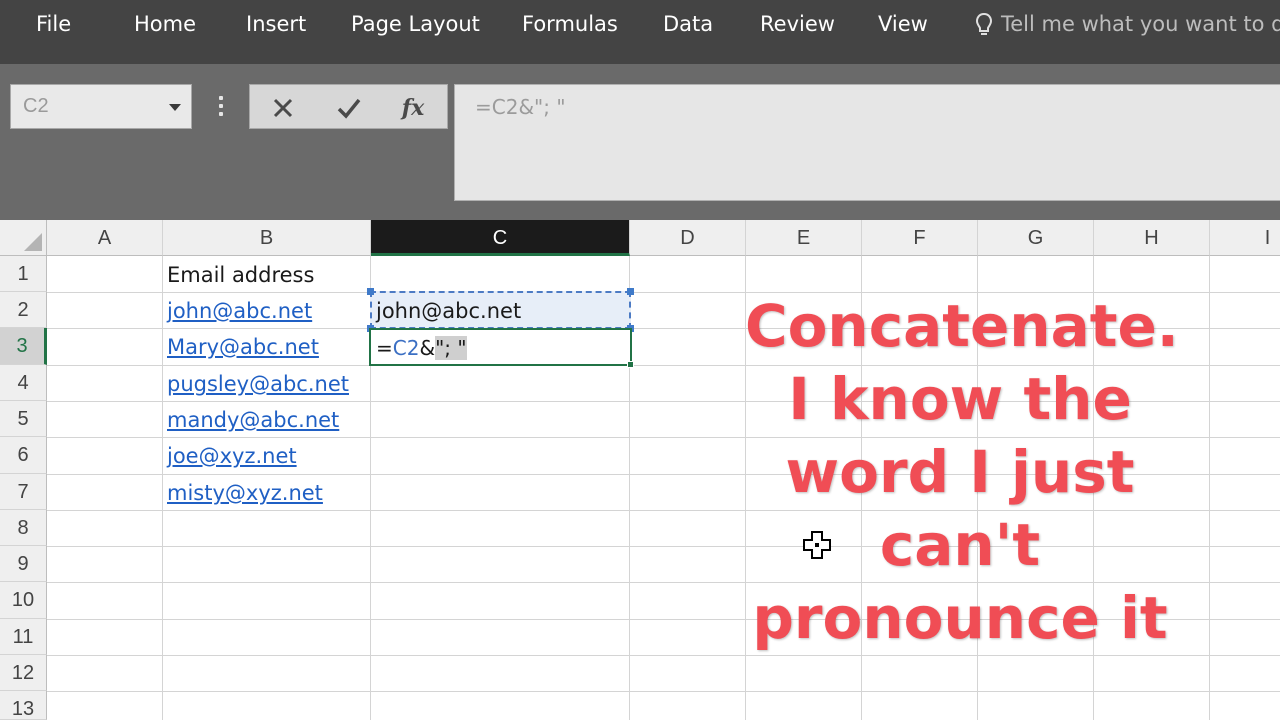 The height and width of the screenshot is (720, 1280). What do you see at coordinates (630, 364) in the screenshot?
I see `fill-handle` at bounding box center [630, 364].